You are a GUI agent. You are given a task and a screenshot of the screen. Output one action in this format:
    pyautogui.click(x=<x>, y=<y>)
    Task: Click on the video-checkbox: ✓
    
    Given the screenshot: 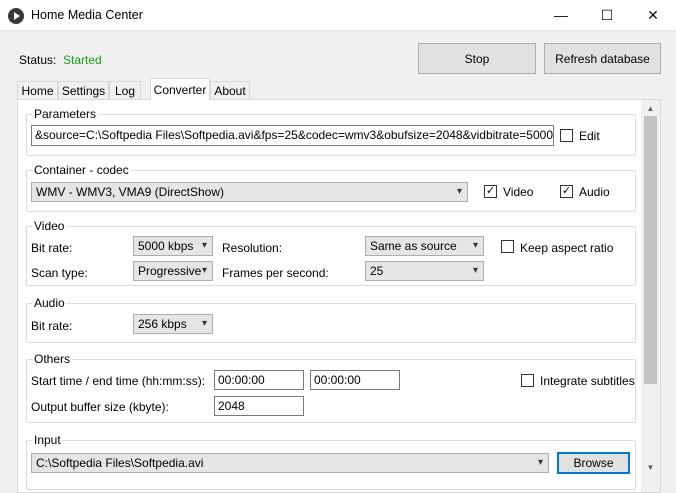 What is the action you would take?
    pyautogui.click(x=490, y=191)
    